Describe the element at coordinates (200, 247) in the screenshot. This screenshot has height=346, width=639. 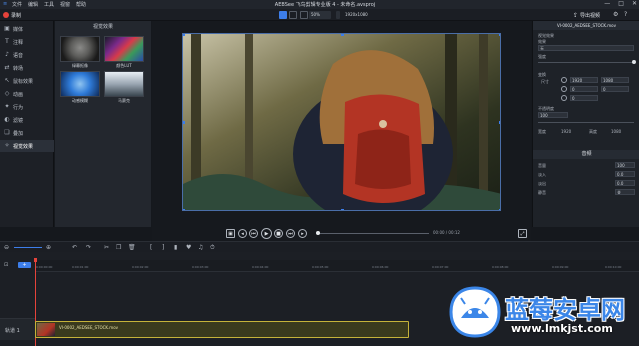
I see `audio-detach-icon: ♫` at that location.